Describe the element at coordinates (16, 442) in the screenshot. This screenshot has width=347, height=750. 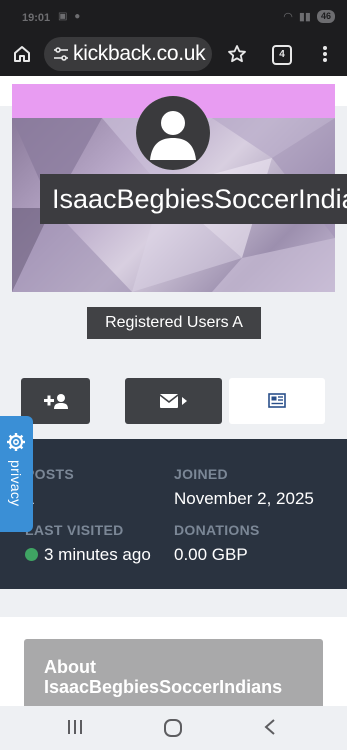
I see `gear-icon` at that location.